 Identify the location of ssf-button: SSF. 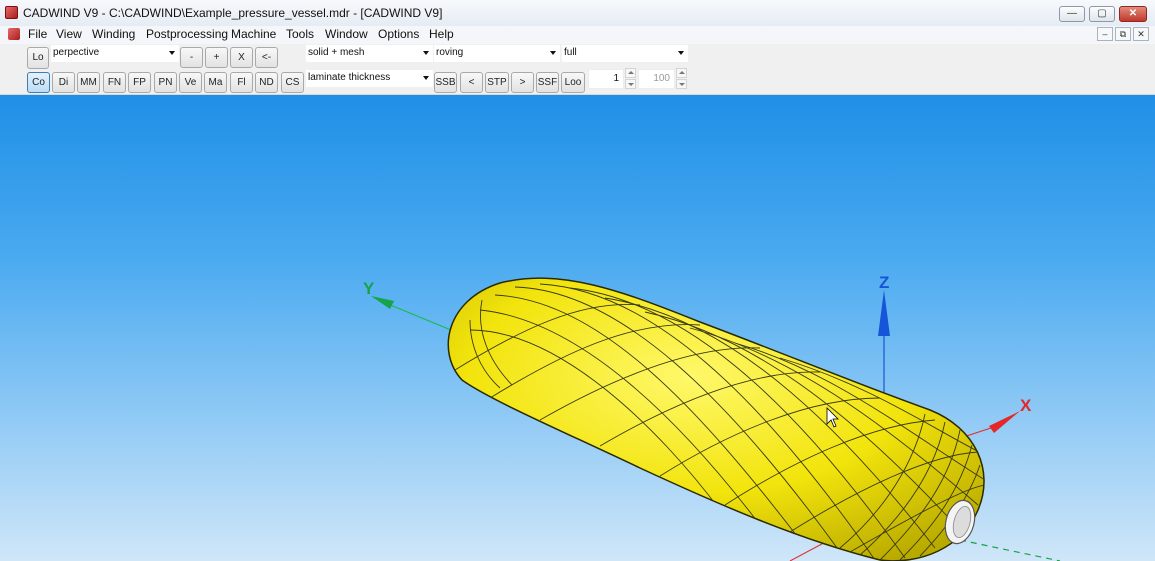
(547, 82).